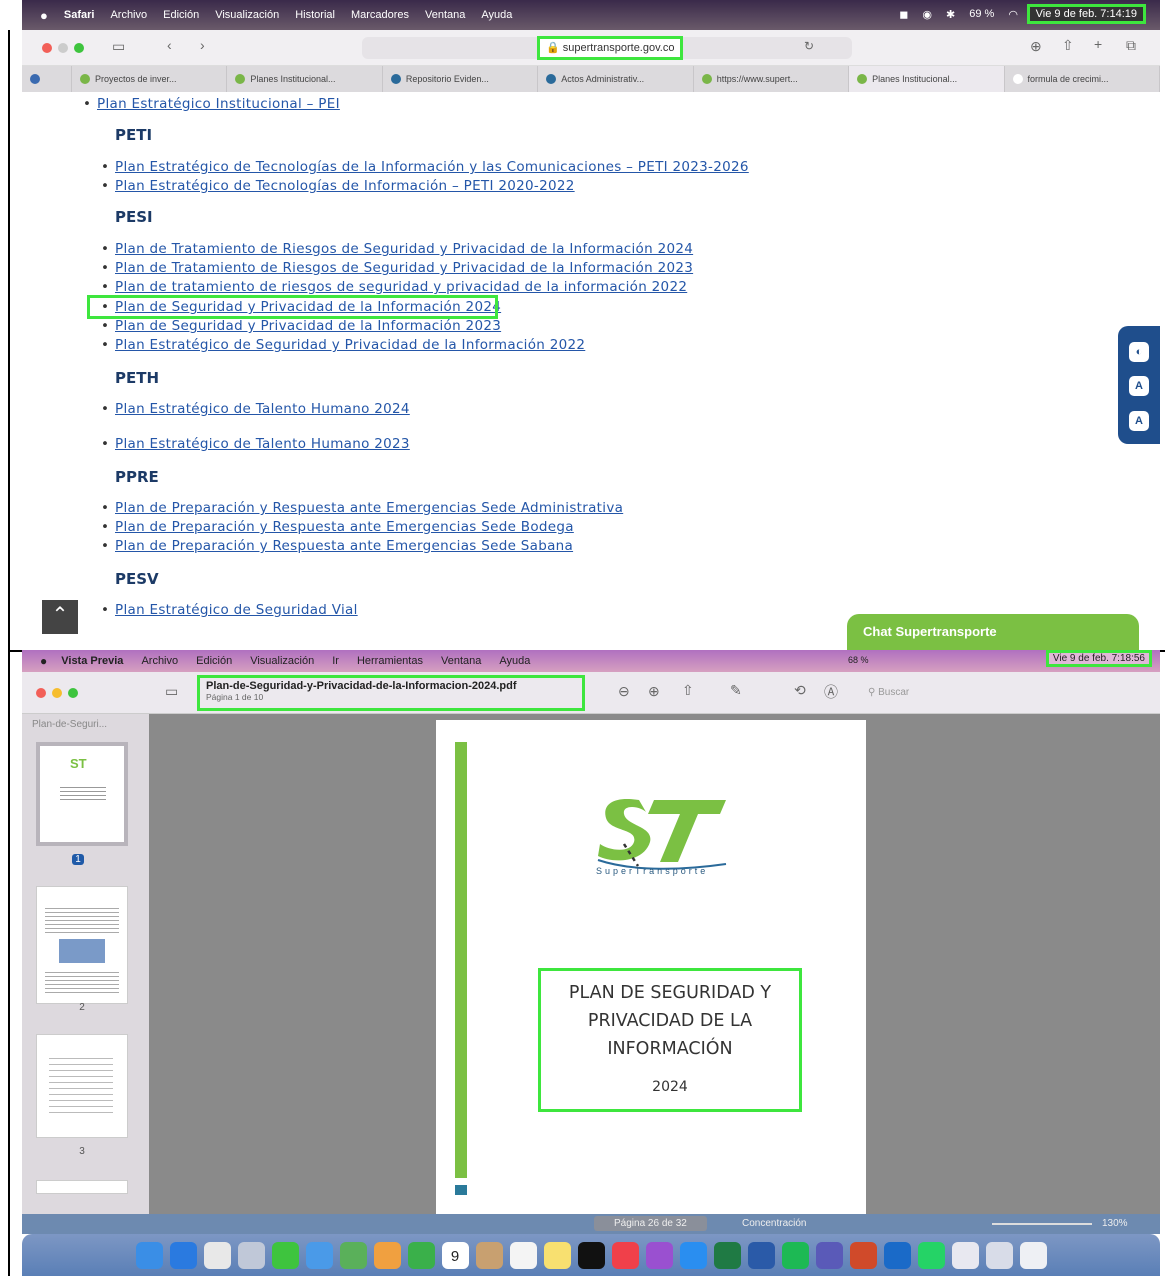  What do you see at coordinates (255, 409) in the screenshot?
I see `link-peth-2024: Plan Estratégico de Talento Humano 2024` at bounding box center [255, 409].